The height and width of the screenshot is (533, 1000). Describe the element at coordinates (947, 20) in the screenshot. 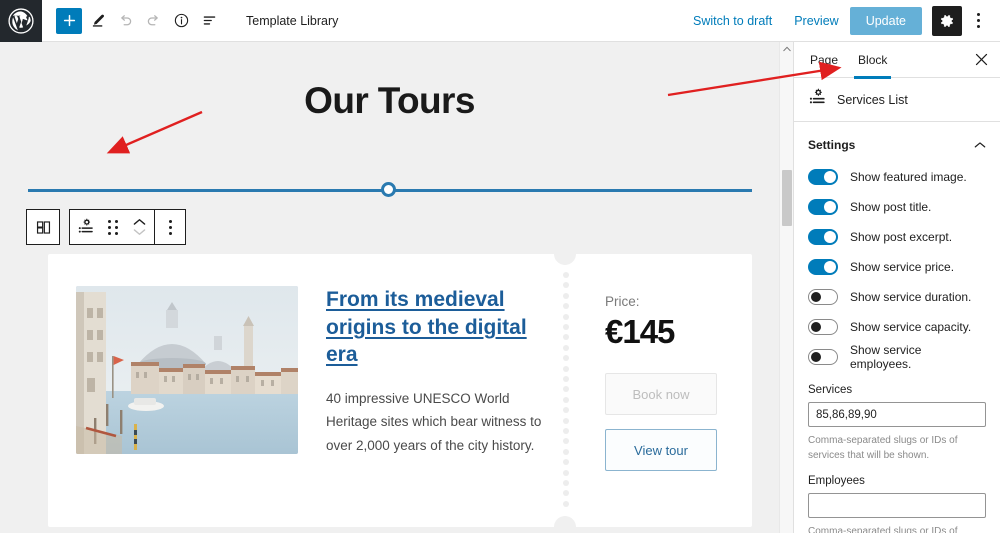

I see `gear-icon` at that location.